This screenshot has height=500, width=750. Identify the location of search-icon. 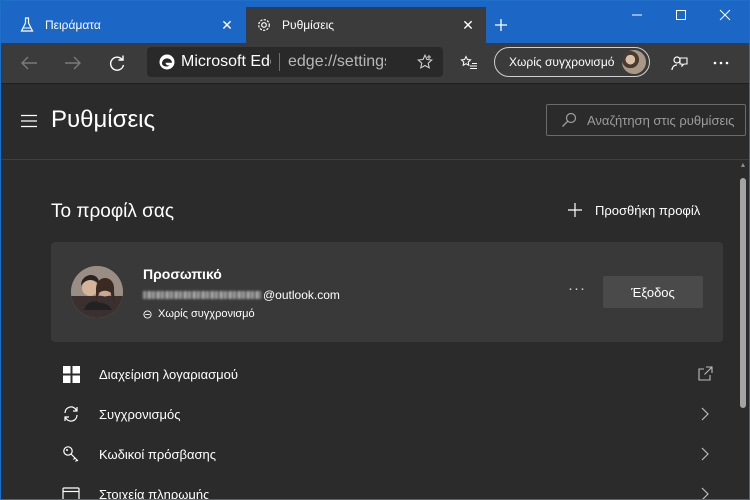
(569, 119).